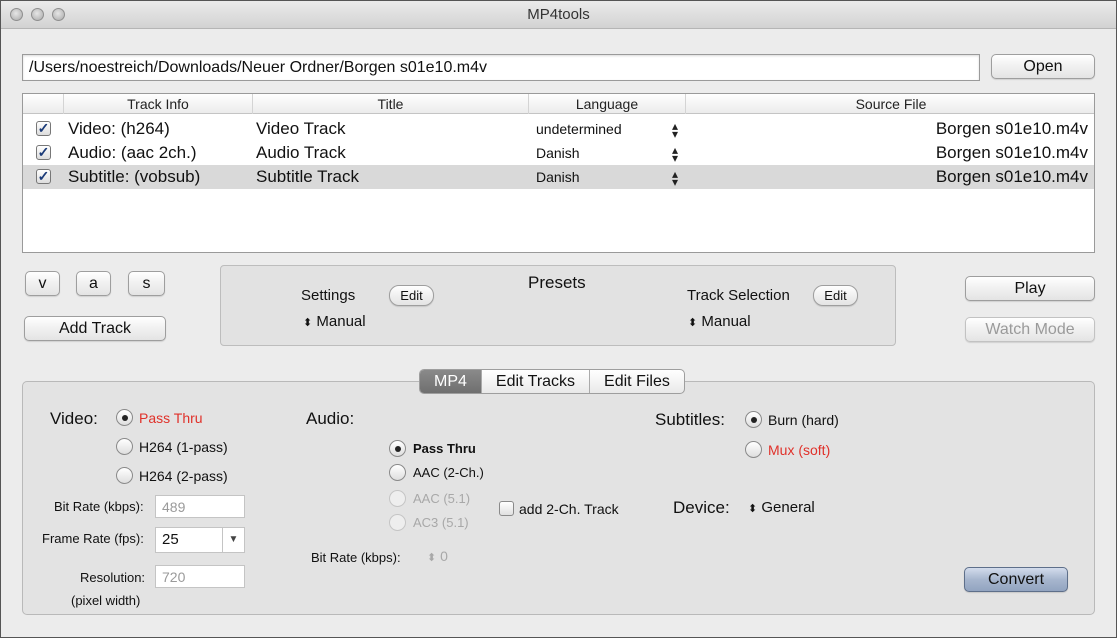  Describe the element at coordinates (301, 153) in the screenshot. I see `track-title-cell: Audio Track` at that location.